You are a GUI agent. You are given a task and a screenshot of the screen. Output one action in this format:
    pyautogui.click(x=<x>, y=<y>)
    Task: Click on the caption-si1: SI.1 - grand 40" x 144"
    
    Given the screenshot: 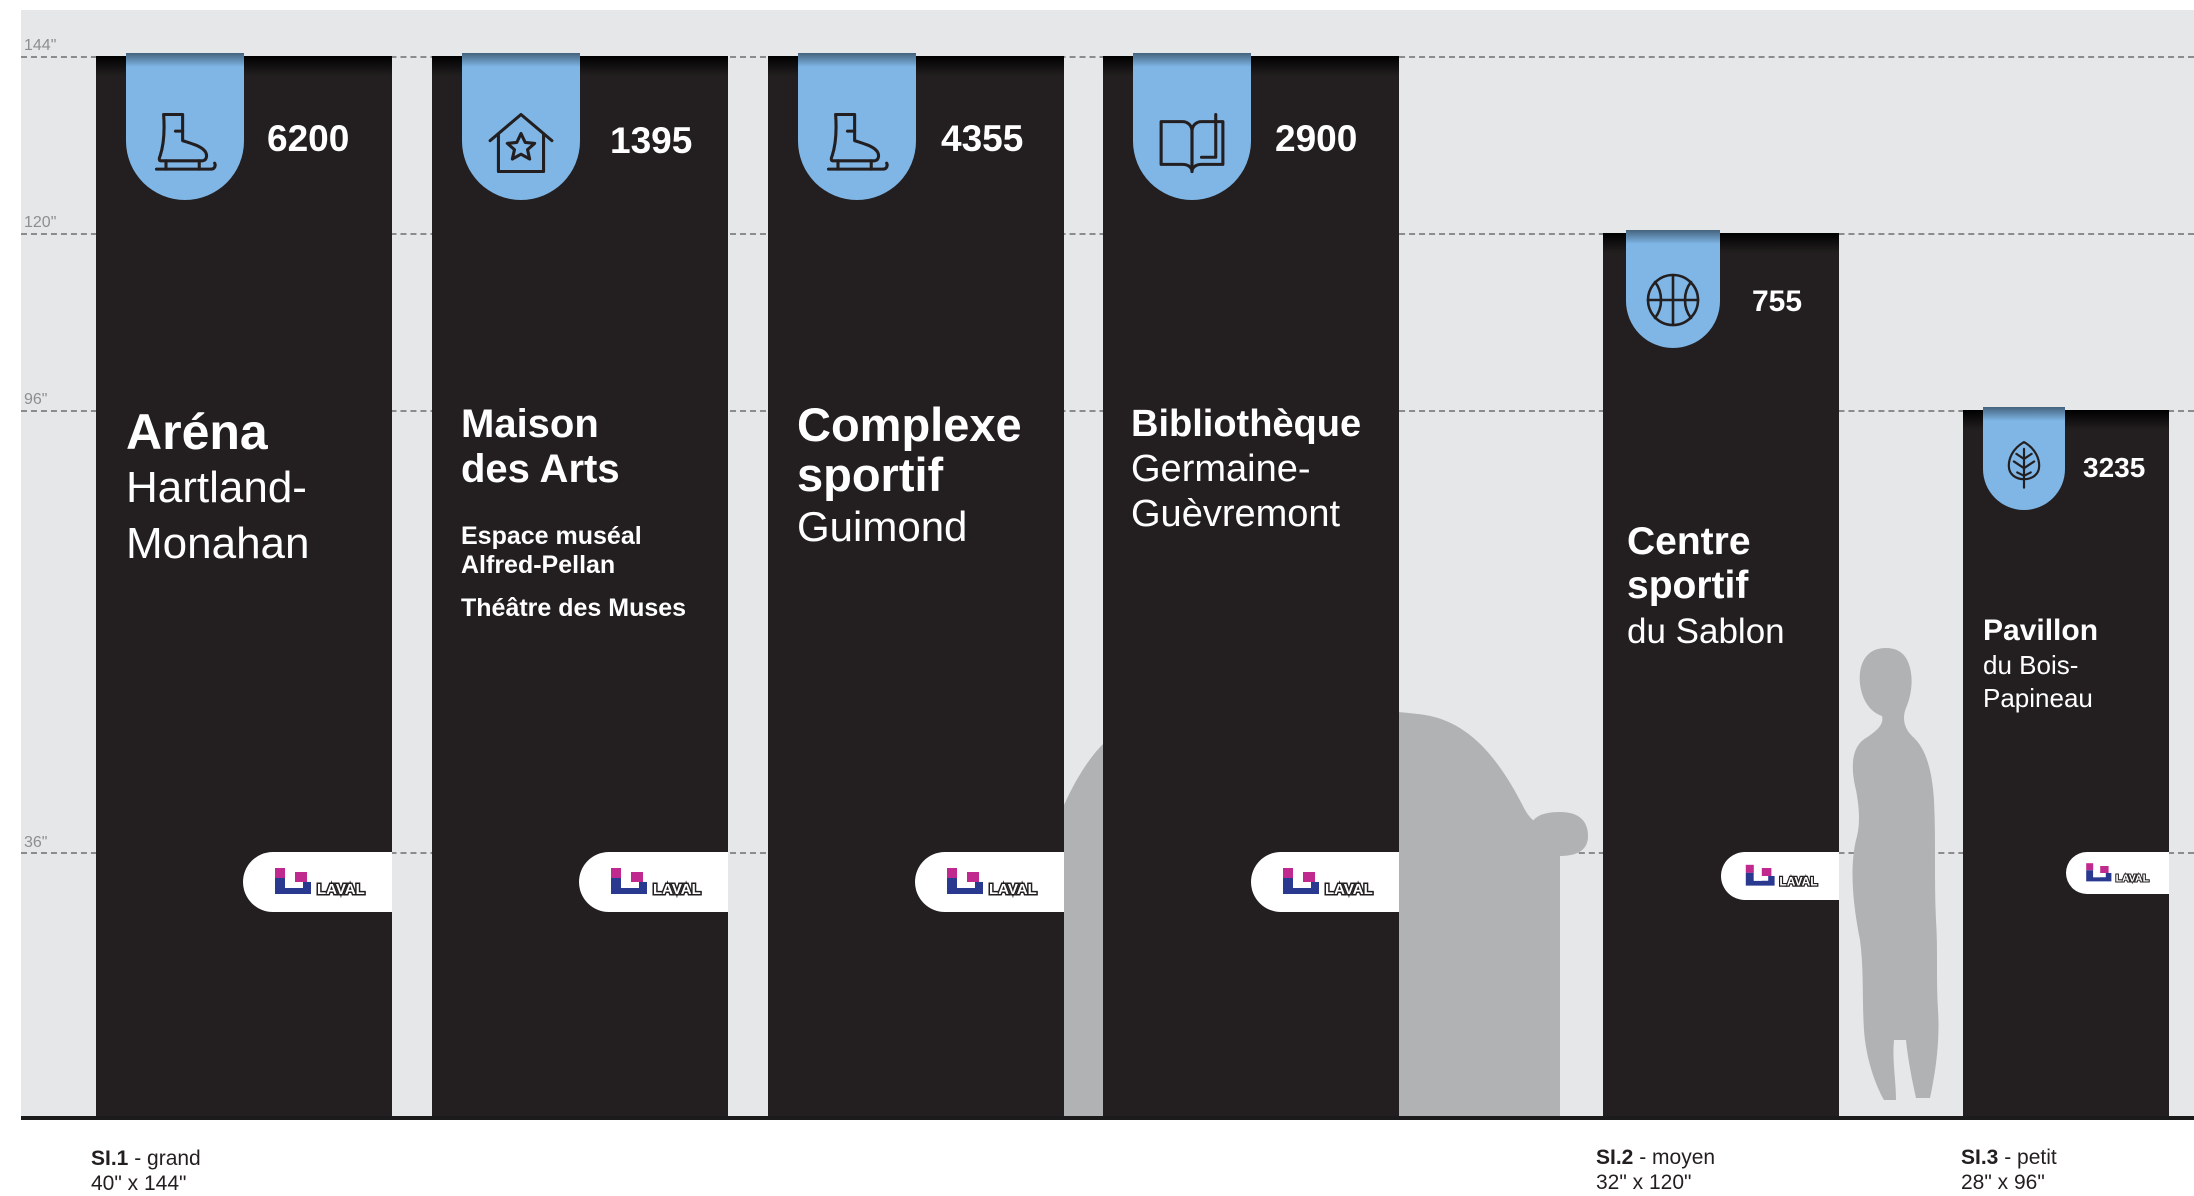 What is the action you would take?
    pyautogui.click(x=146, y=1171)
    